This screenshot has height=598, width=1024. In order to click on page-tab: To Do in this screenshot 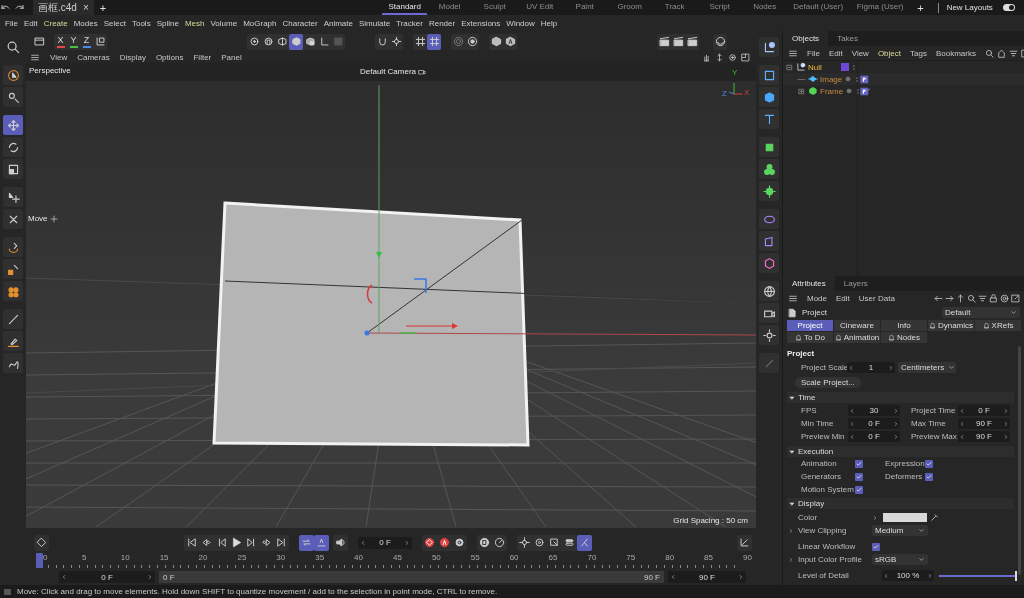, I will do `click(810, 337)`.